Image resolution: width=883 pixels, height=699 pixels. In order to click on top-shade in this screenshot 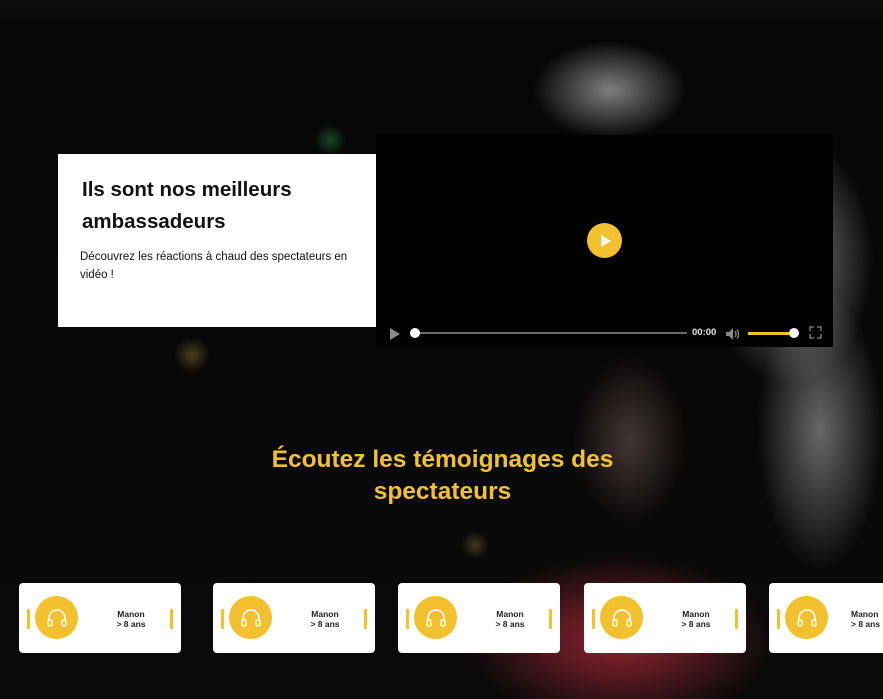, I will do `click(441, 15)`.